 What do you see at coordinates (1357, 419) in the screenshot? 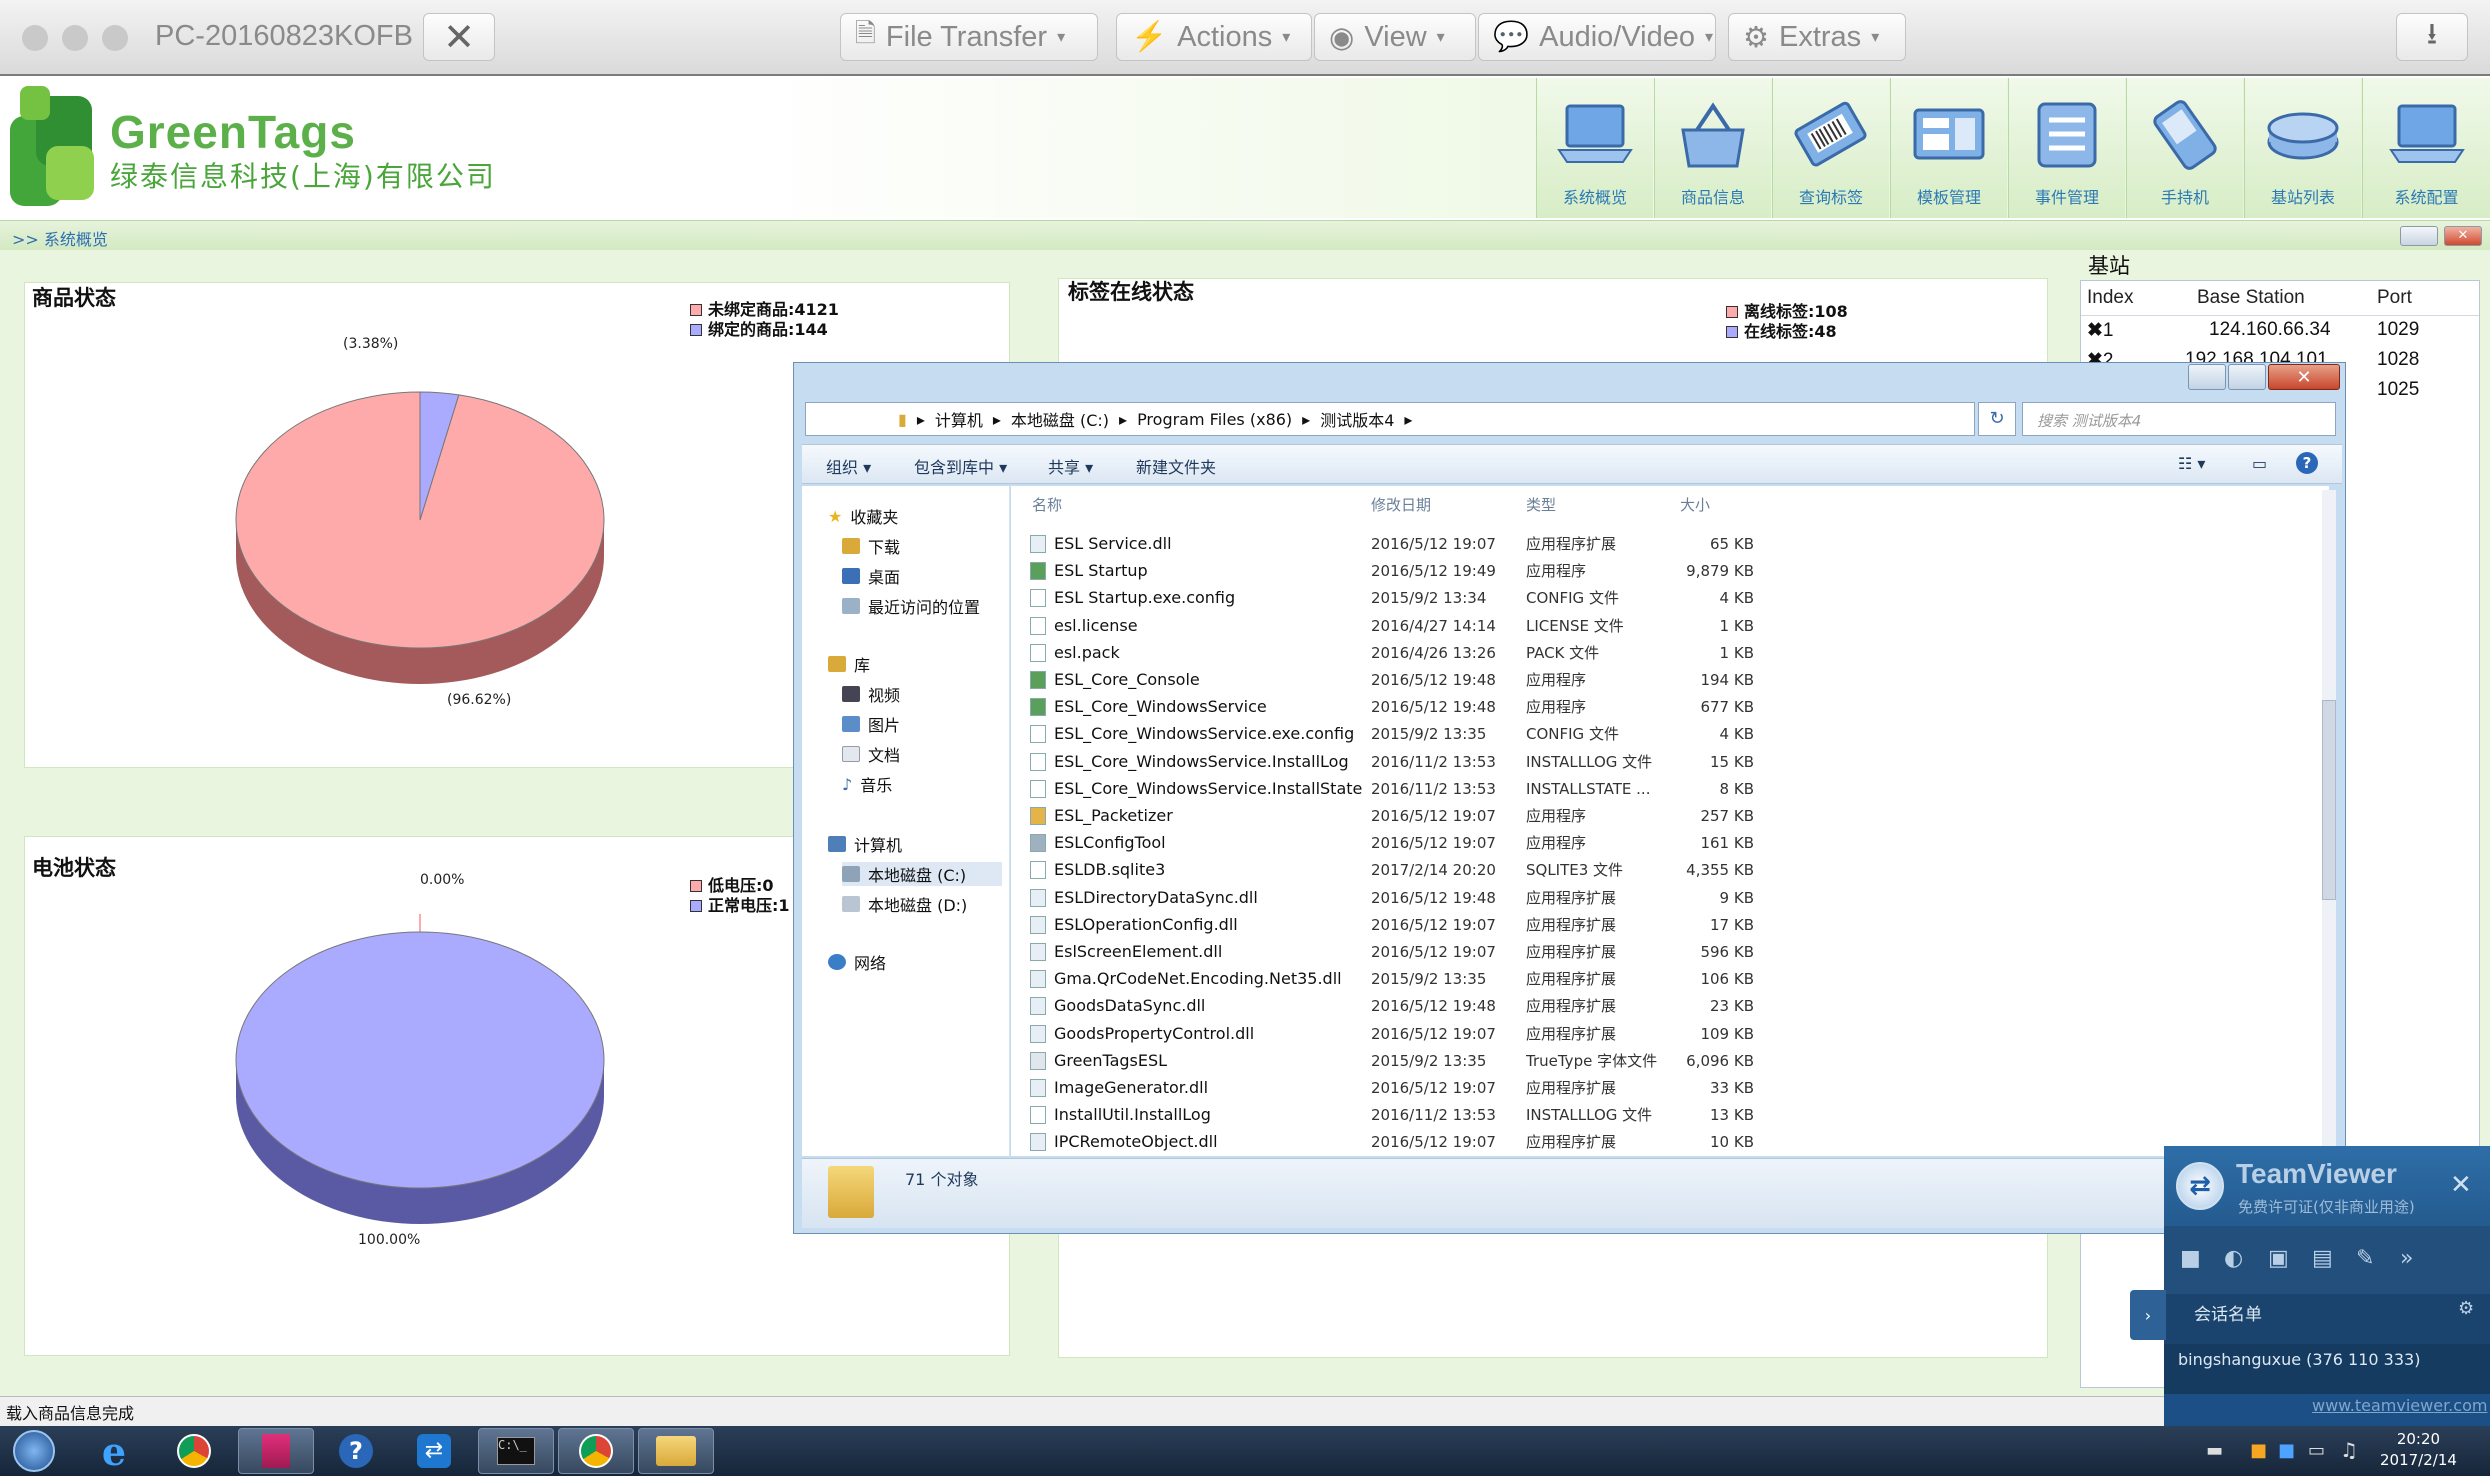
I see `path-segment: 测试版本4` at bounding box center [1357, 419].